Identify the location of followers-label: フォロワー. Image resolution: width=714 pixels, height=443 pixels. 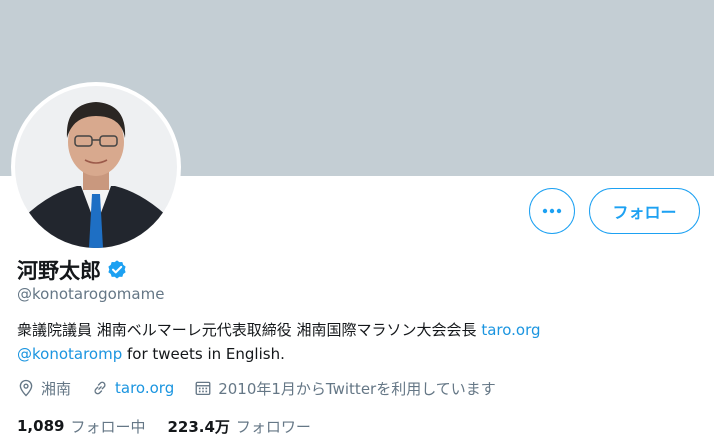
(273, 426).